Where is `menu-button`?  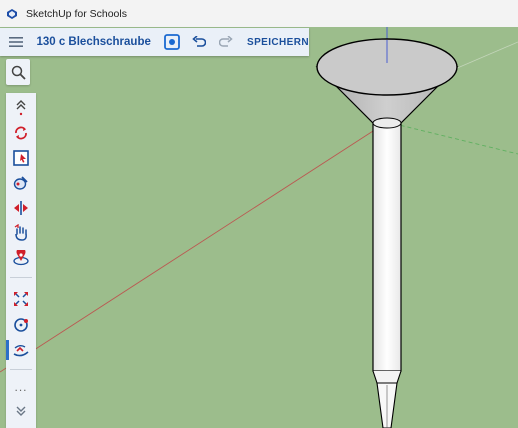
menu-button is located at coordinates (16, 42).